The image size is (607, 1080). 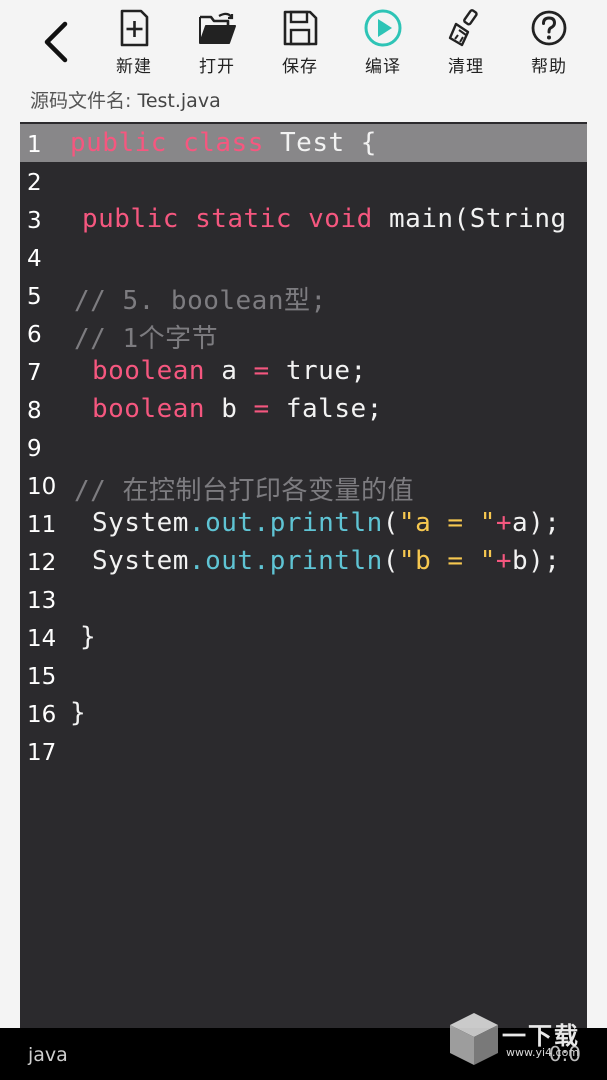 I want to click on open-label: 打开, so click(x=217, y=67).